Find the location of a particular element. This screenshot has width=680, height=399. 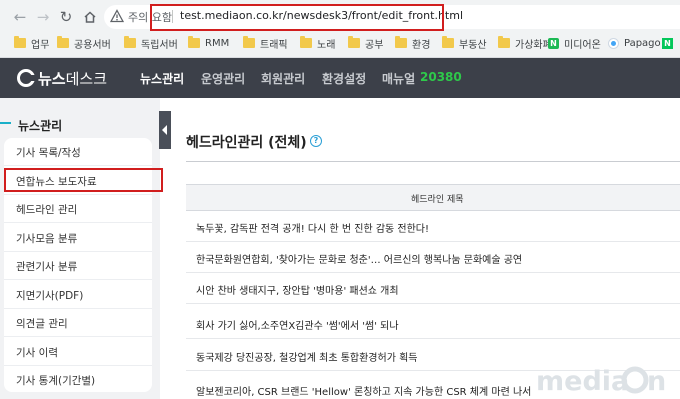

headline-title: 회사 가기 싫어,소주연X김관수 '썸'에서 '썸' 되나 is located at coordinates (297, 324).